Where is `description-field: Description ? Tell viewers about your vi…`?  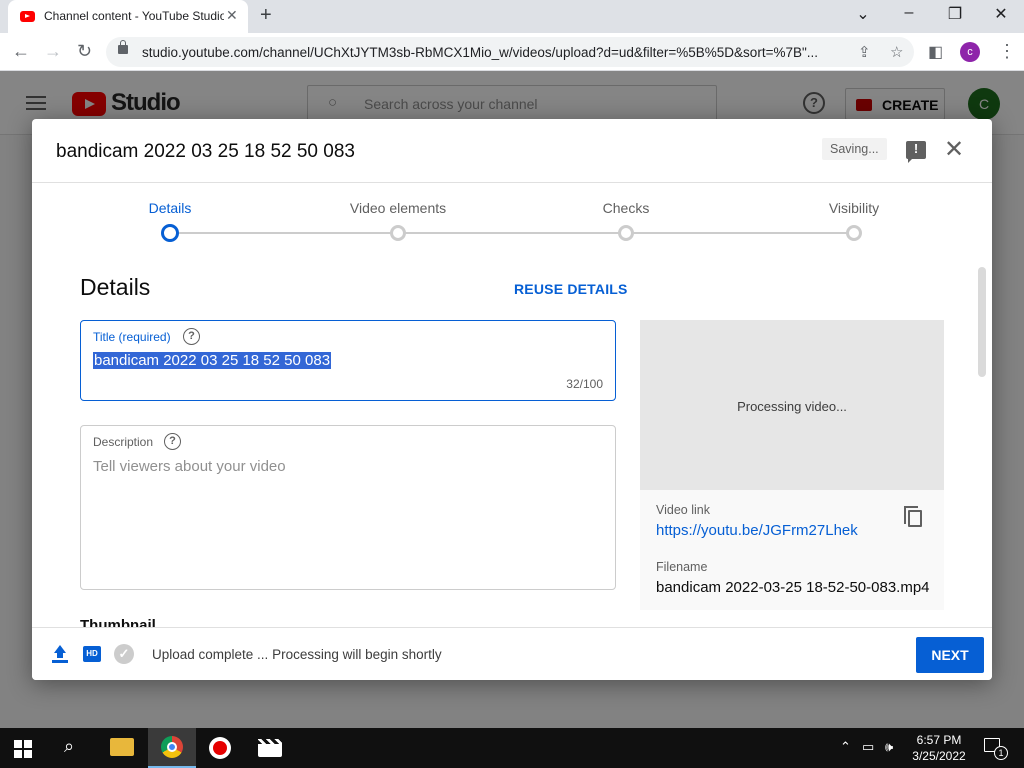
description-field: Description ? Tell viewers about your vi… is located at coordinates (348, 507).